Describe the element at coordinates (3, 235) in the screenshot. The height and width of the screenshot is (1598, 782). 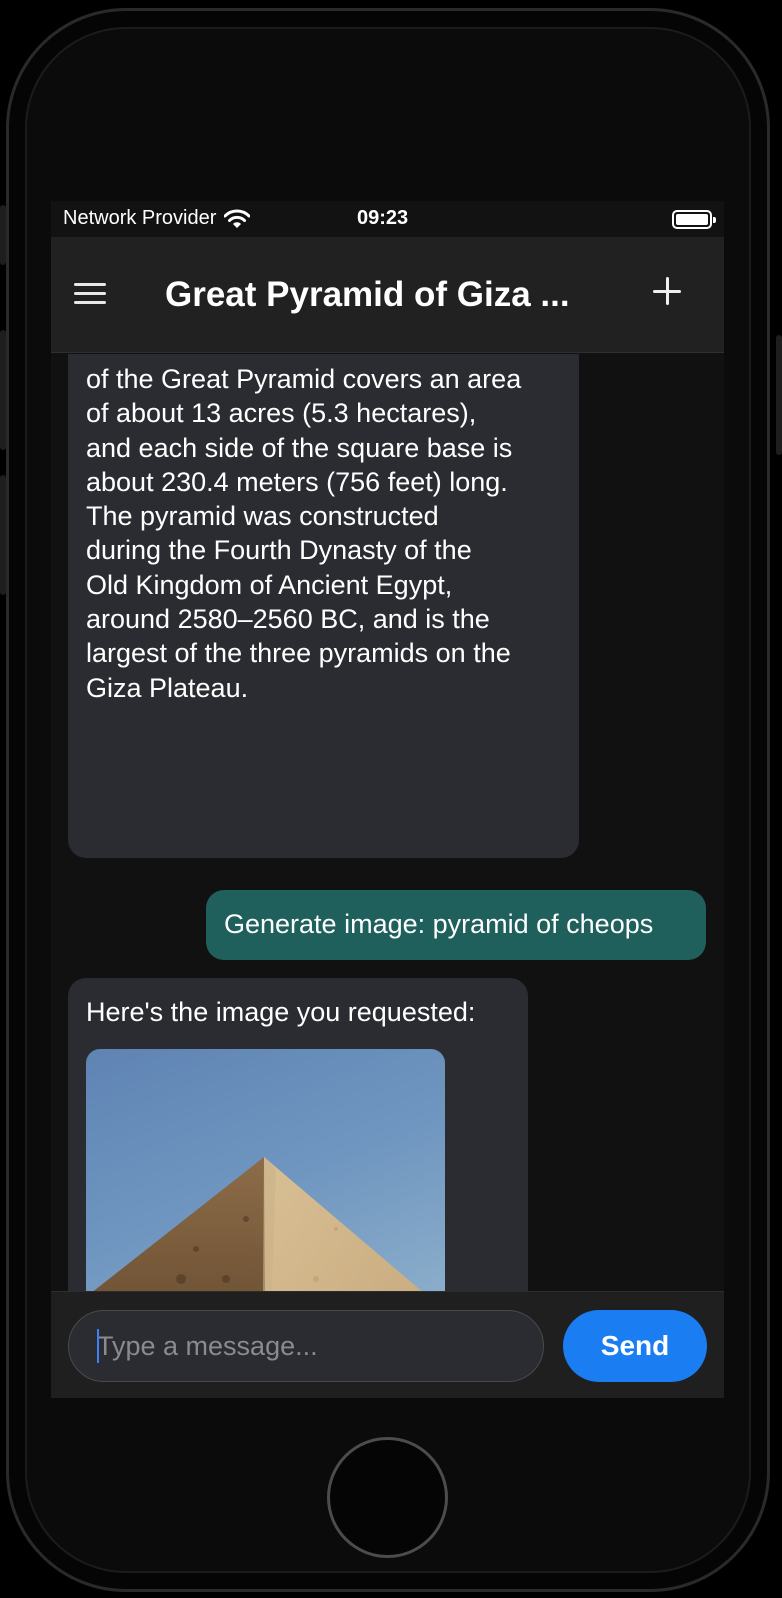
I see `mute-switch` at that location.